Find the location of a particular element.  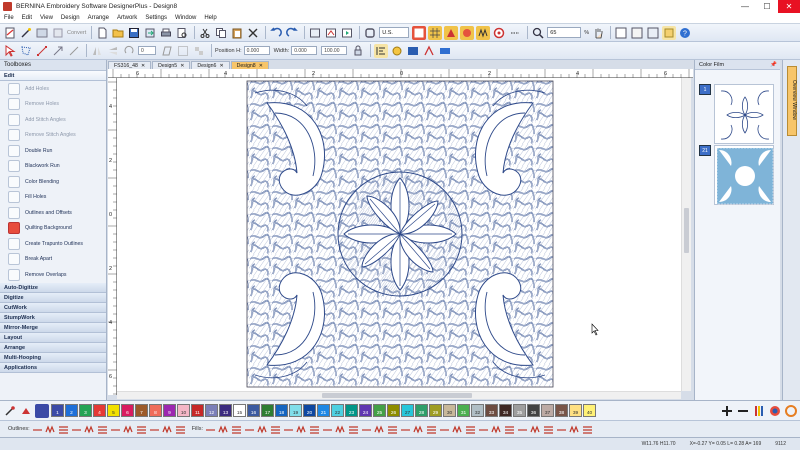

rotate-icon is located at coordinates (129, 51).